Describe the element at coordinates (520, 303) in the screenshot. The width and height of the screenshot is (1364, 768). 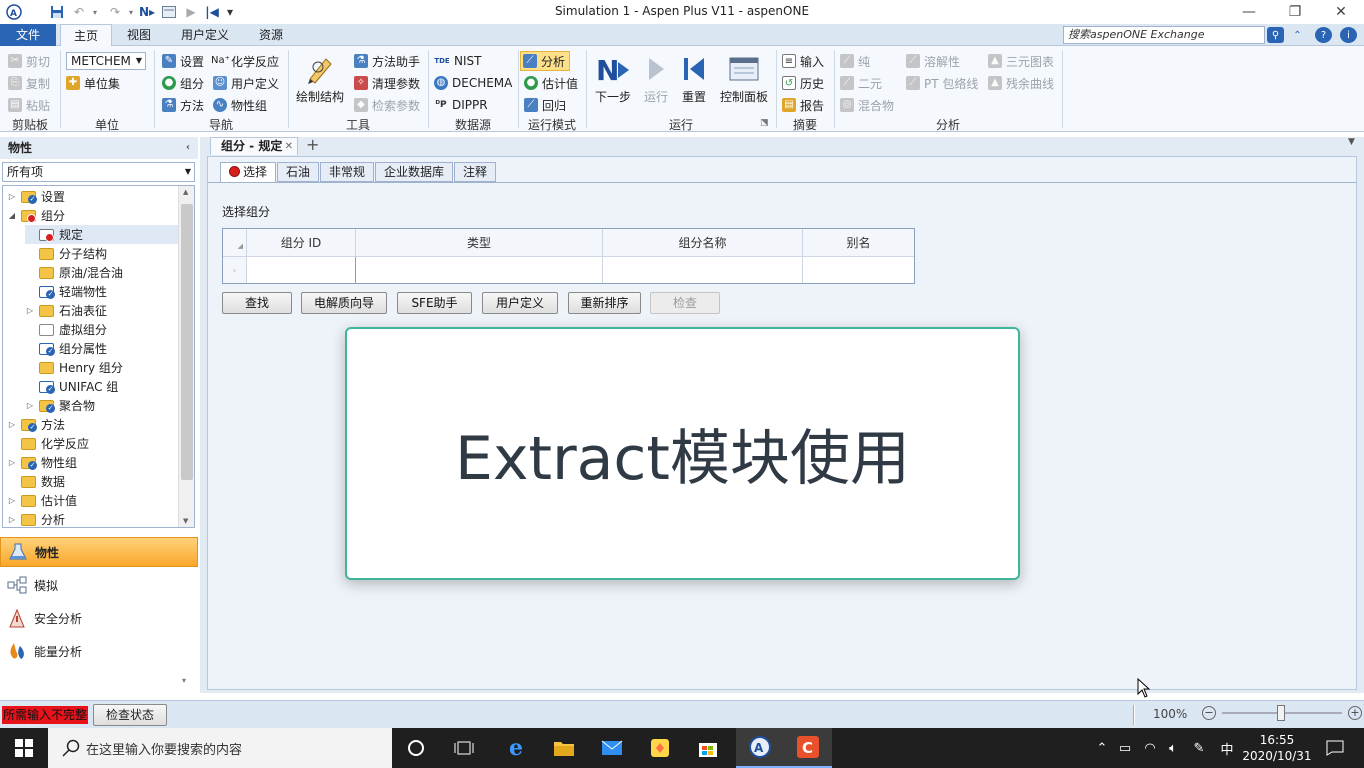
I see `user-defined-button: 用户定义` at that location.